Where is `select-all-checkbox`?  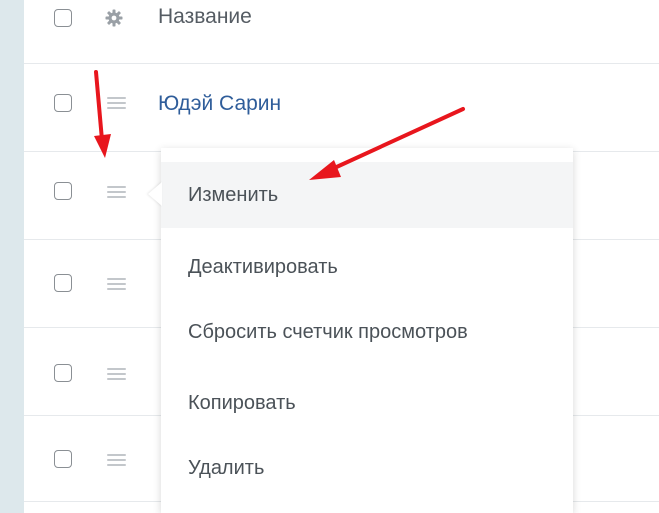 select-all-checkbox is located at coordinates (63, 18).